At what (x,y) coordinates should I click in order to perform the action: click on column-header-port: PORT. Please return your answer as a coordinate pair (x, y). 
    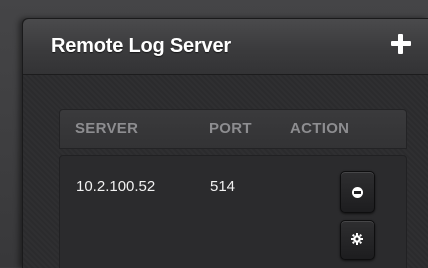
    Looking at the image, I should click on (230, 128).